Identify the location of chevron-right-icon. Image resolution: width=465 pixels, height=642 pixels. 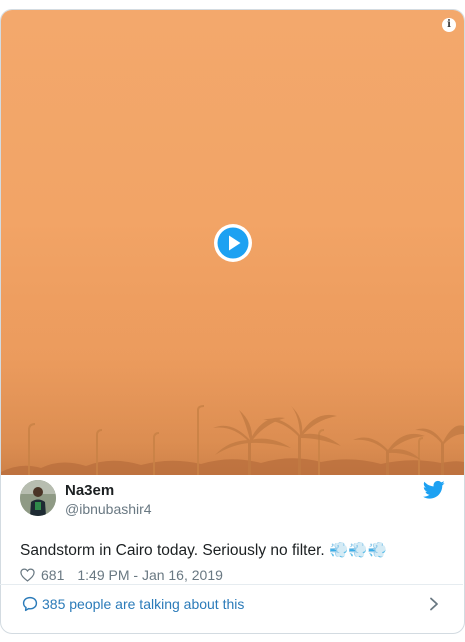
(434, 604).